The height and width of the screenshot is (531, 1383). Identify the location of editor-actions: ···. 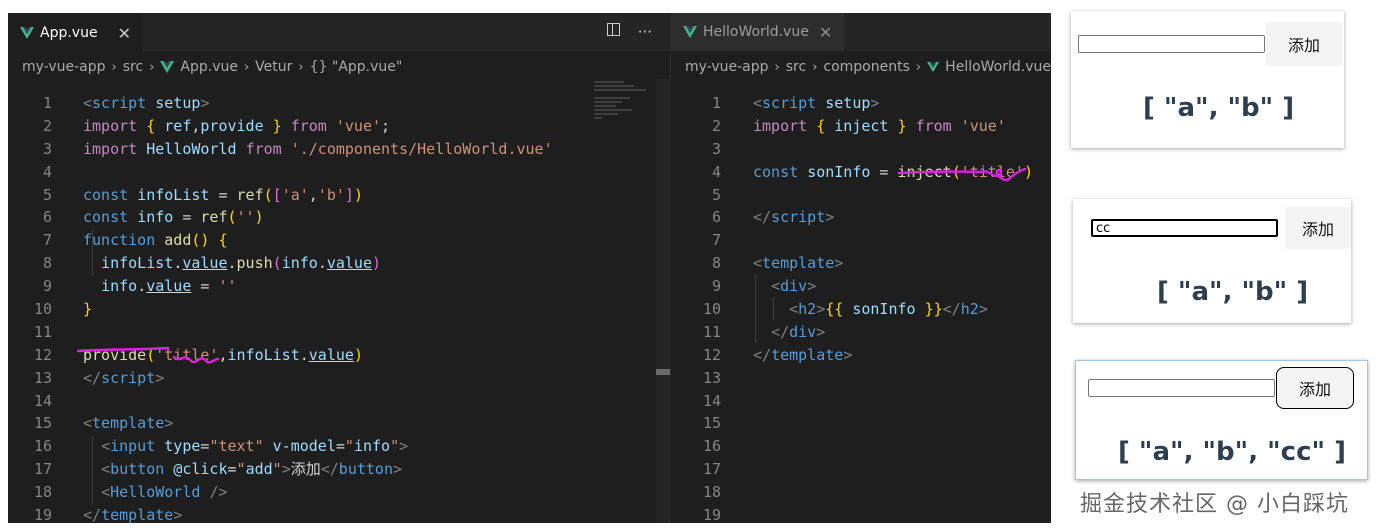
(629, 32).